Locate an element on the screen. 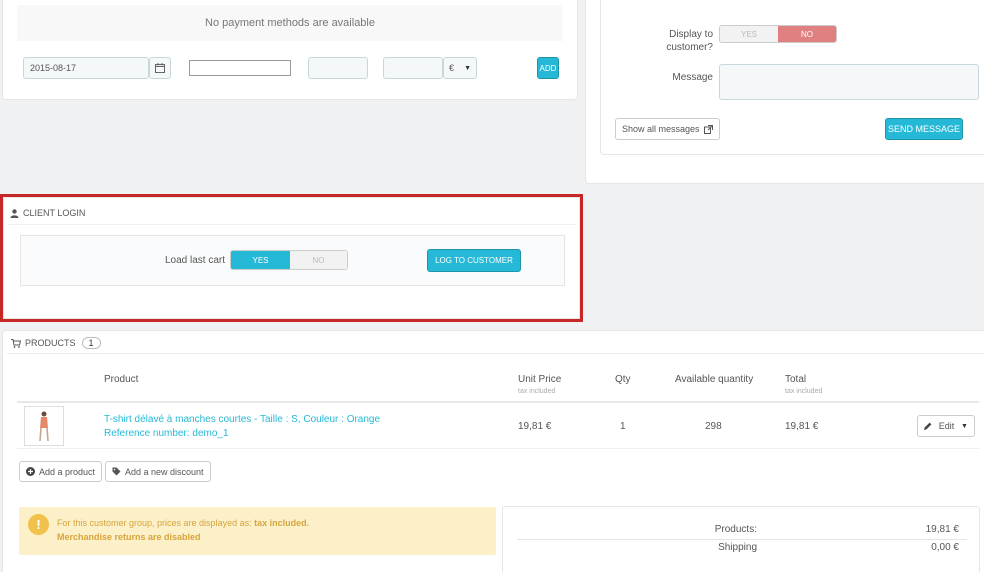 The height and width of the screenshot is (572, 984). calendar-button is located at coordinates (160, 68).